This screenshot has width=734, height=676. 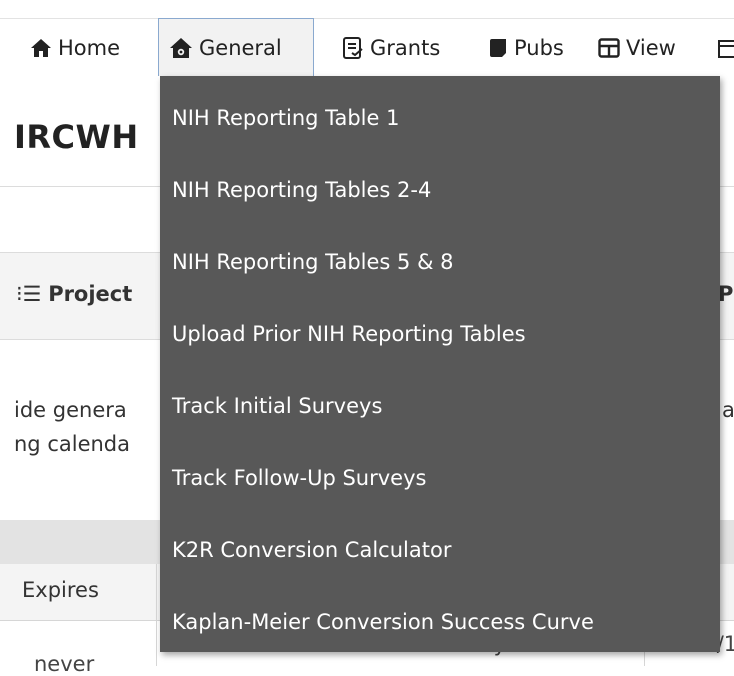 What do you see at coordinates (89, 48) in the screenshot?
I see `nav-home-label: Home` at bounding box center [89, 48].